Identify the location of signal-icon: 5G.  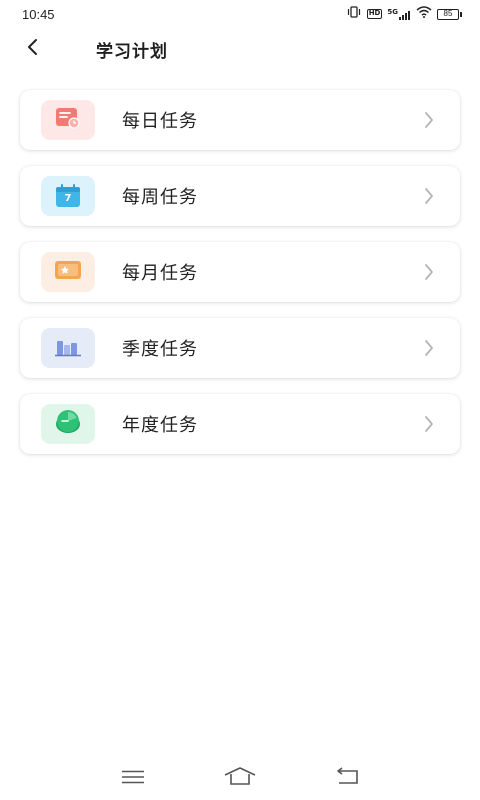
(399, 14).